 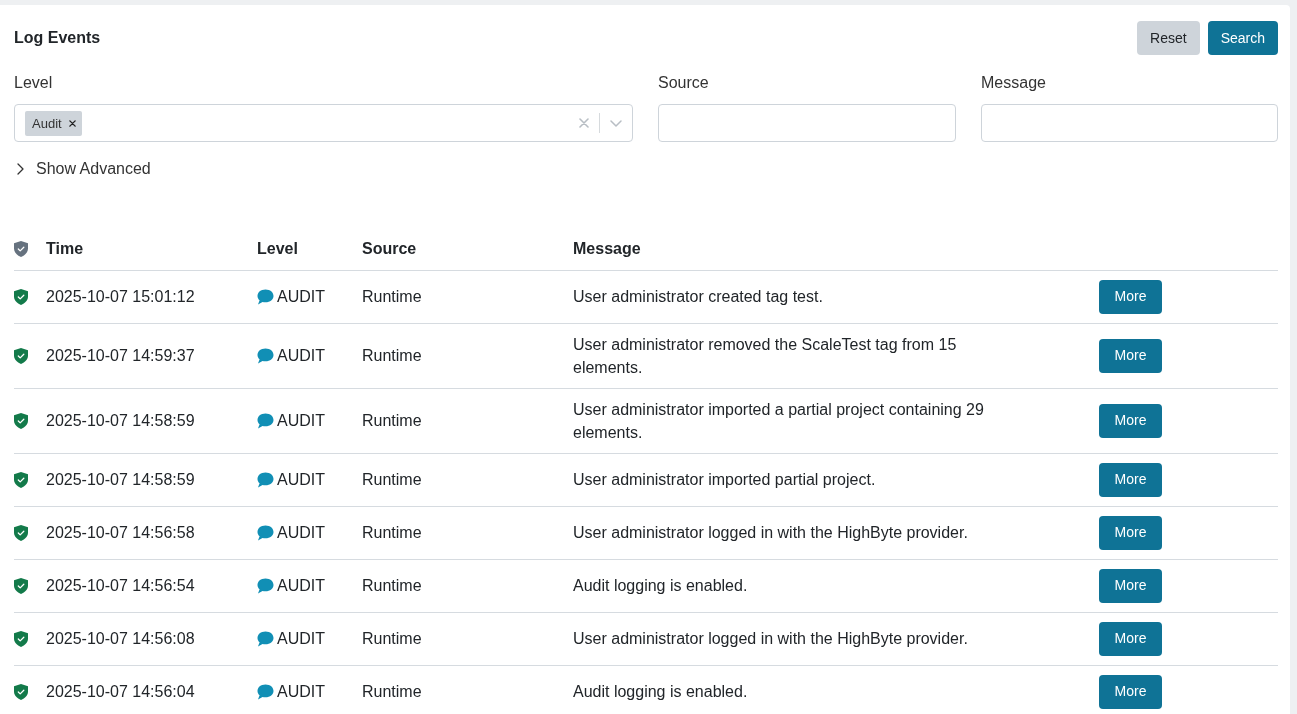 What do you see at coordinates (836, 420) in the screenshot?
I see `message-cell: User administrator imported a partial project containing 29 elements.` at bounding box center [836, 420].